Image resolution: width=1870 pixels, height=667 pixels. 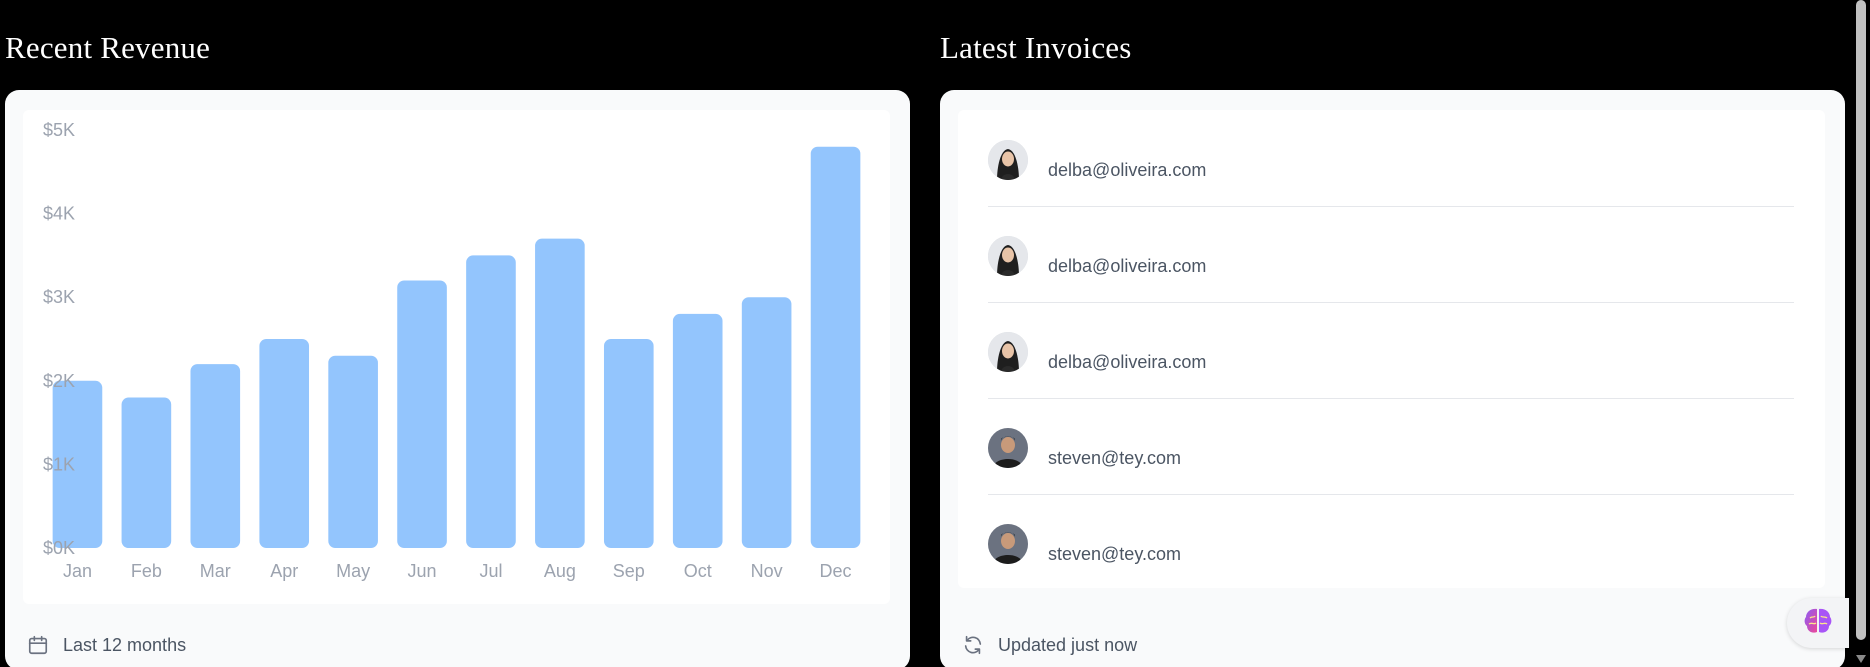 I want to click on x-tick-label: Aug, so click(x=560, y=571).